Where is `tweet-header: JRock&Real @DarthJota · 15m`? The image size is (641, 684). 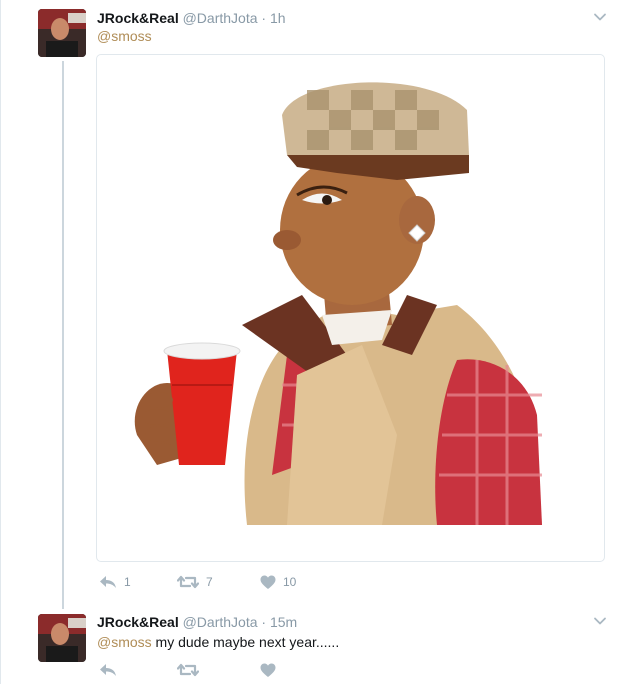 tweet-header: JRock&Real @DarthJota · 15m is located at coordinates (197, 622).